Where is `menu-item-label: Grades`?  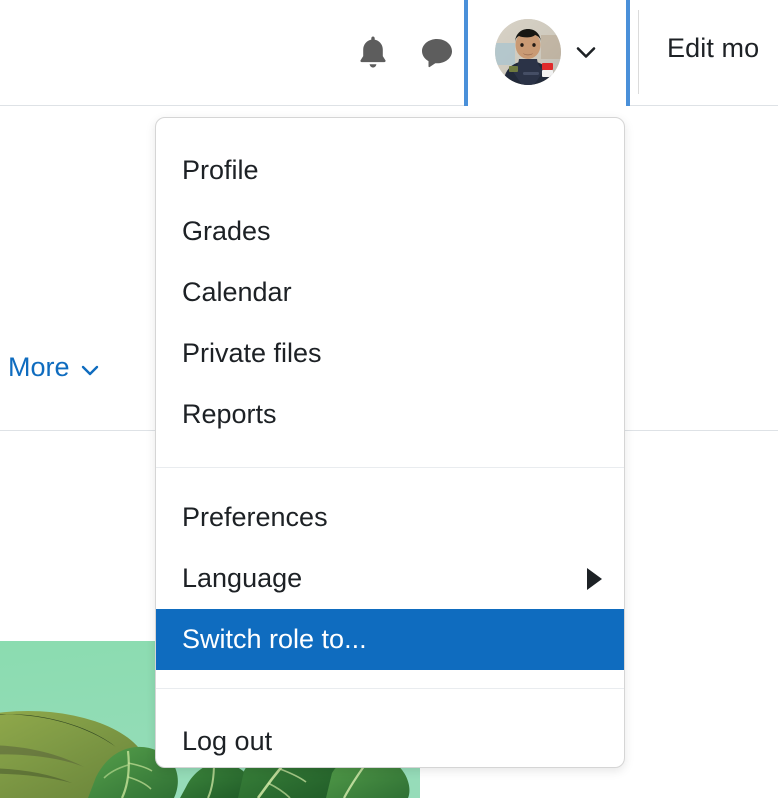
menu-item-label: Grades is located at coordinates (226, 231).